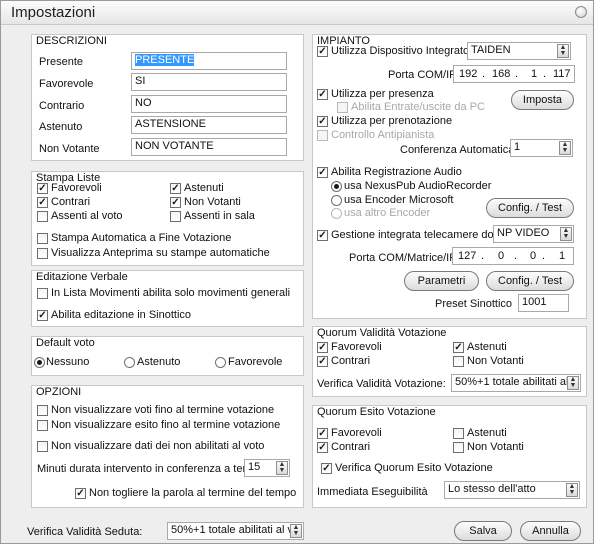  What do you see at coordinates (159, 362) in the screenshot?
I see `astenuto-radio-label: Astenuto` at bounding box center [159, 362].